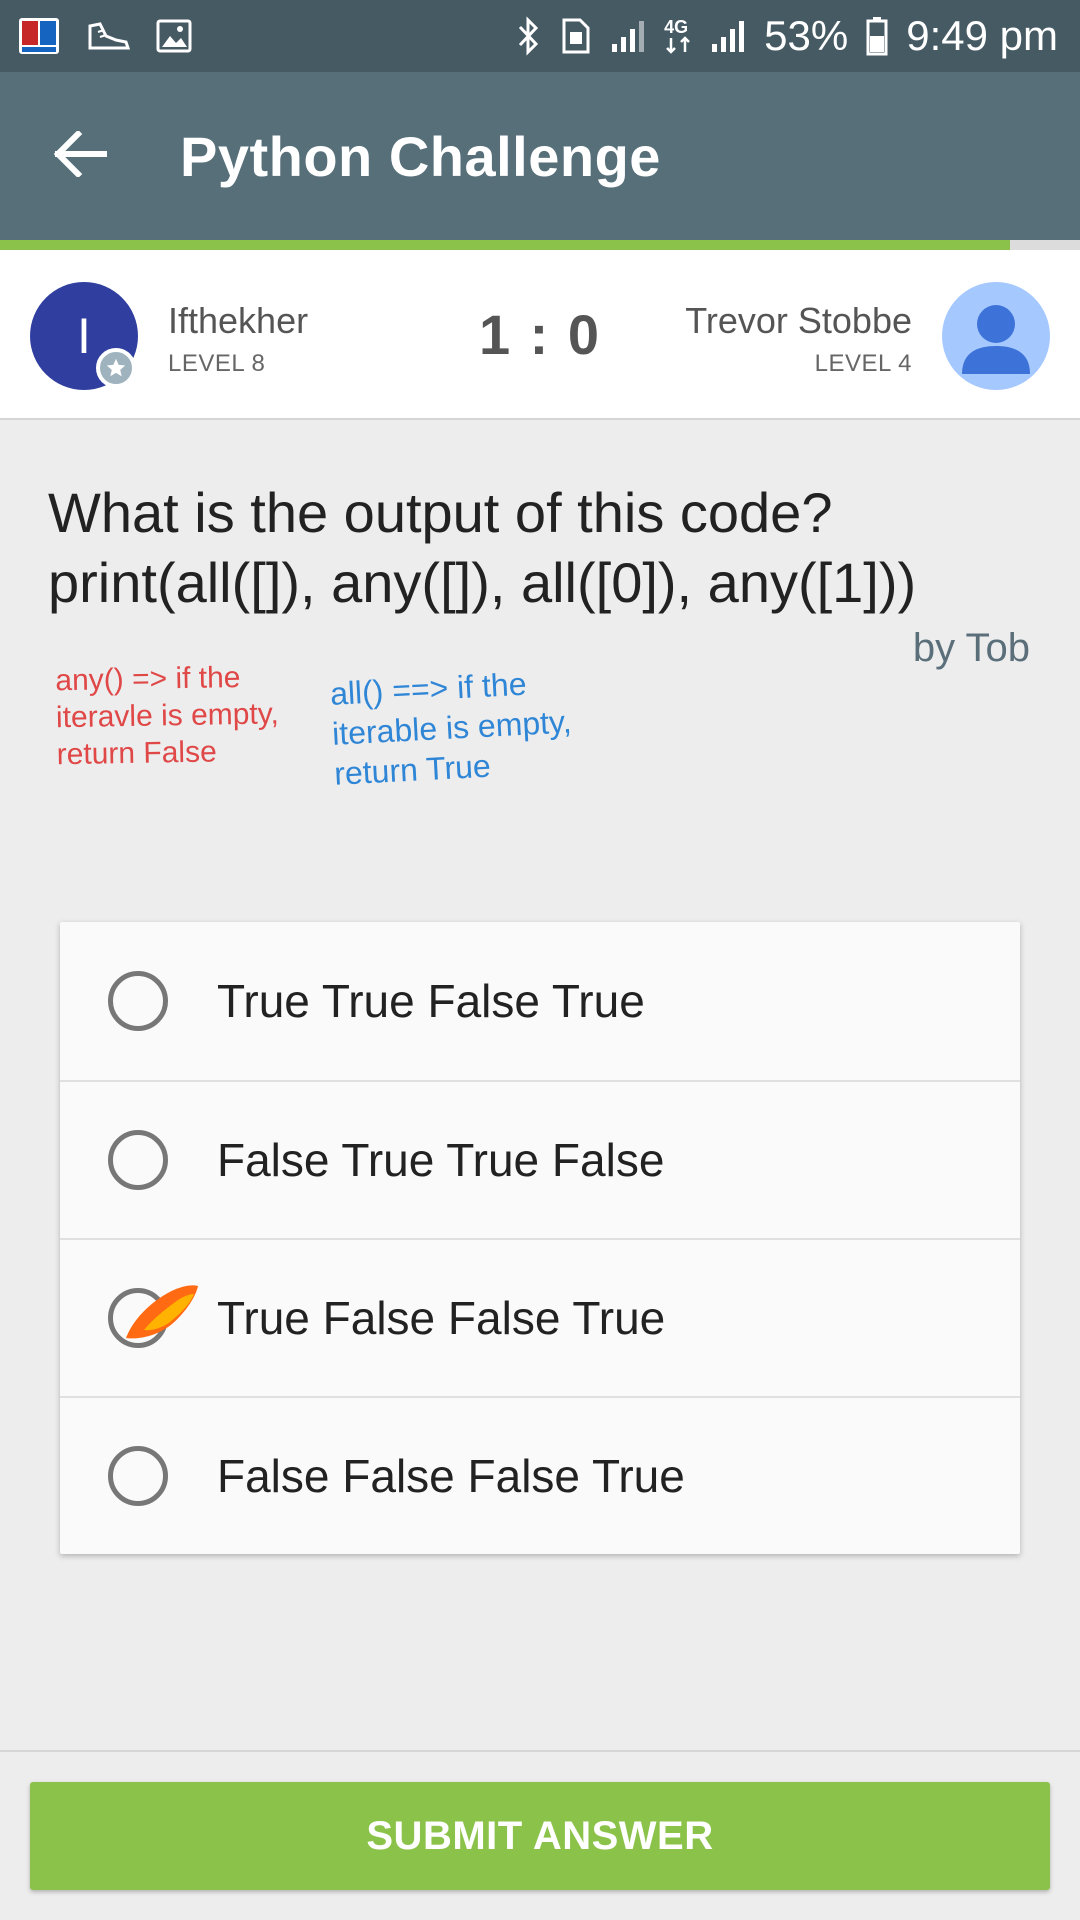 The image size is (1080, 1920). What do you see at coordinates (174, 36) in the screenshot?
I see `image-icon` at bounding box center [174, 36].